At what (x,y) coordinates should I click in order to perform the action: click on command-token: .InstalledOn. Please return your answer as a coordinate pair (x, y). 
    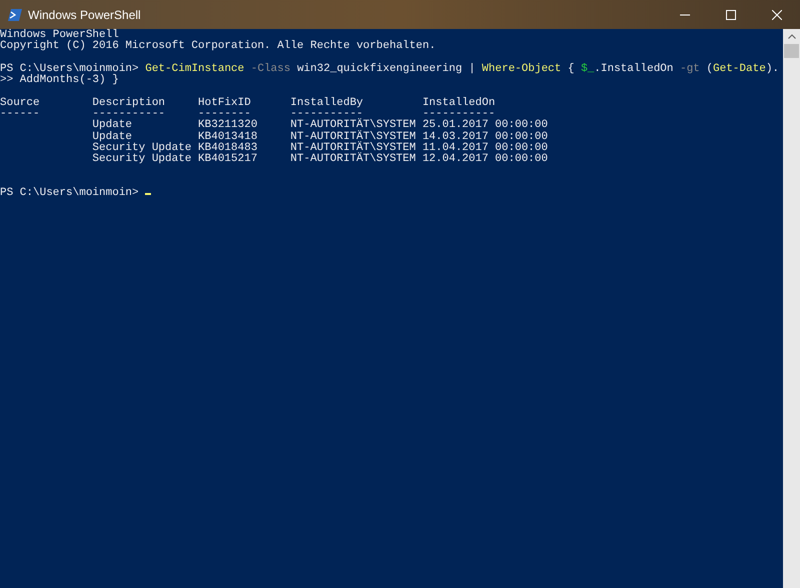
    Looking at the image, I should click on (634, 68).